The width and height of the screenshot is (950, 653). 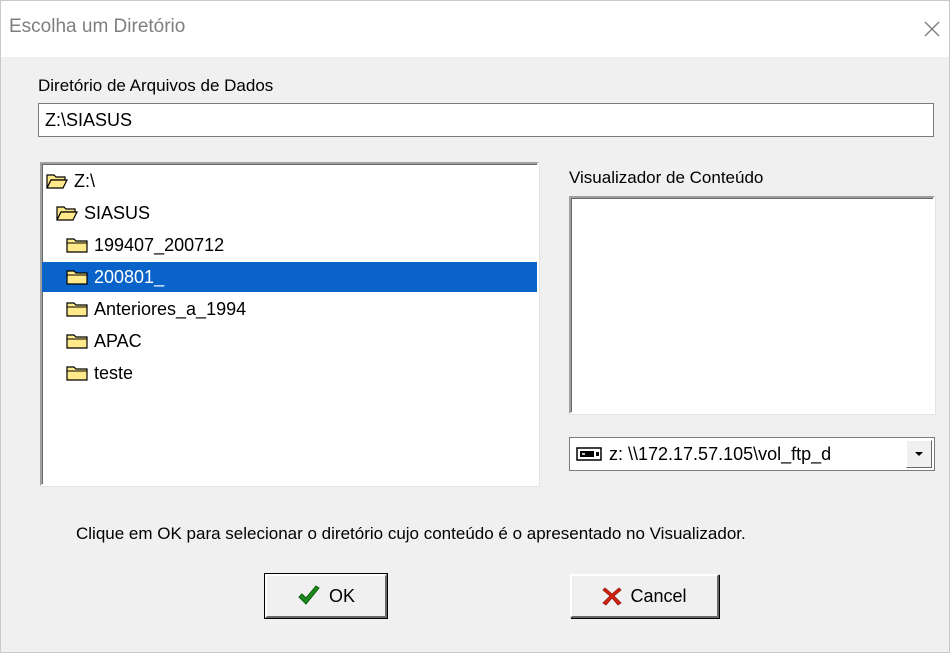 I want to click on cancel-button: Cancel, so click(x=644, y=596).